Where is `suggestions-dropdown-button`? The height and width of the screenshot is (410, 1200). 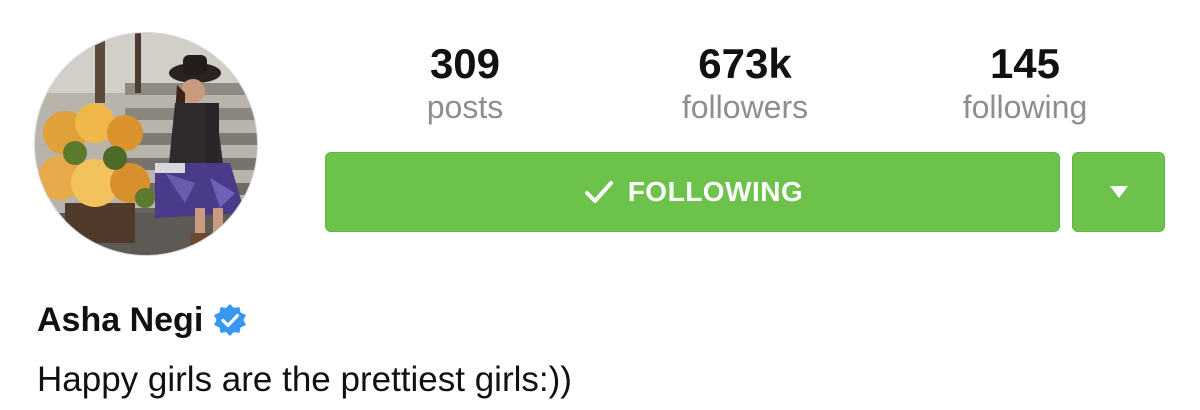 suggestions-dropdown-button is located at coordinates (1118, 192).